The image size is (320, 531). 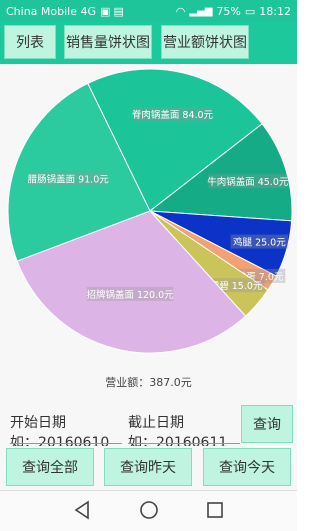 What do you see at coordinates (184, 443) in the screenshot?
I see `end-date-underline` at bounding box center [184, 443].